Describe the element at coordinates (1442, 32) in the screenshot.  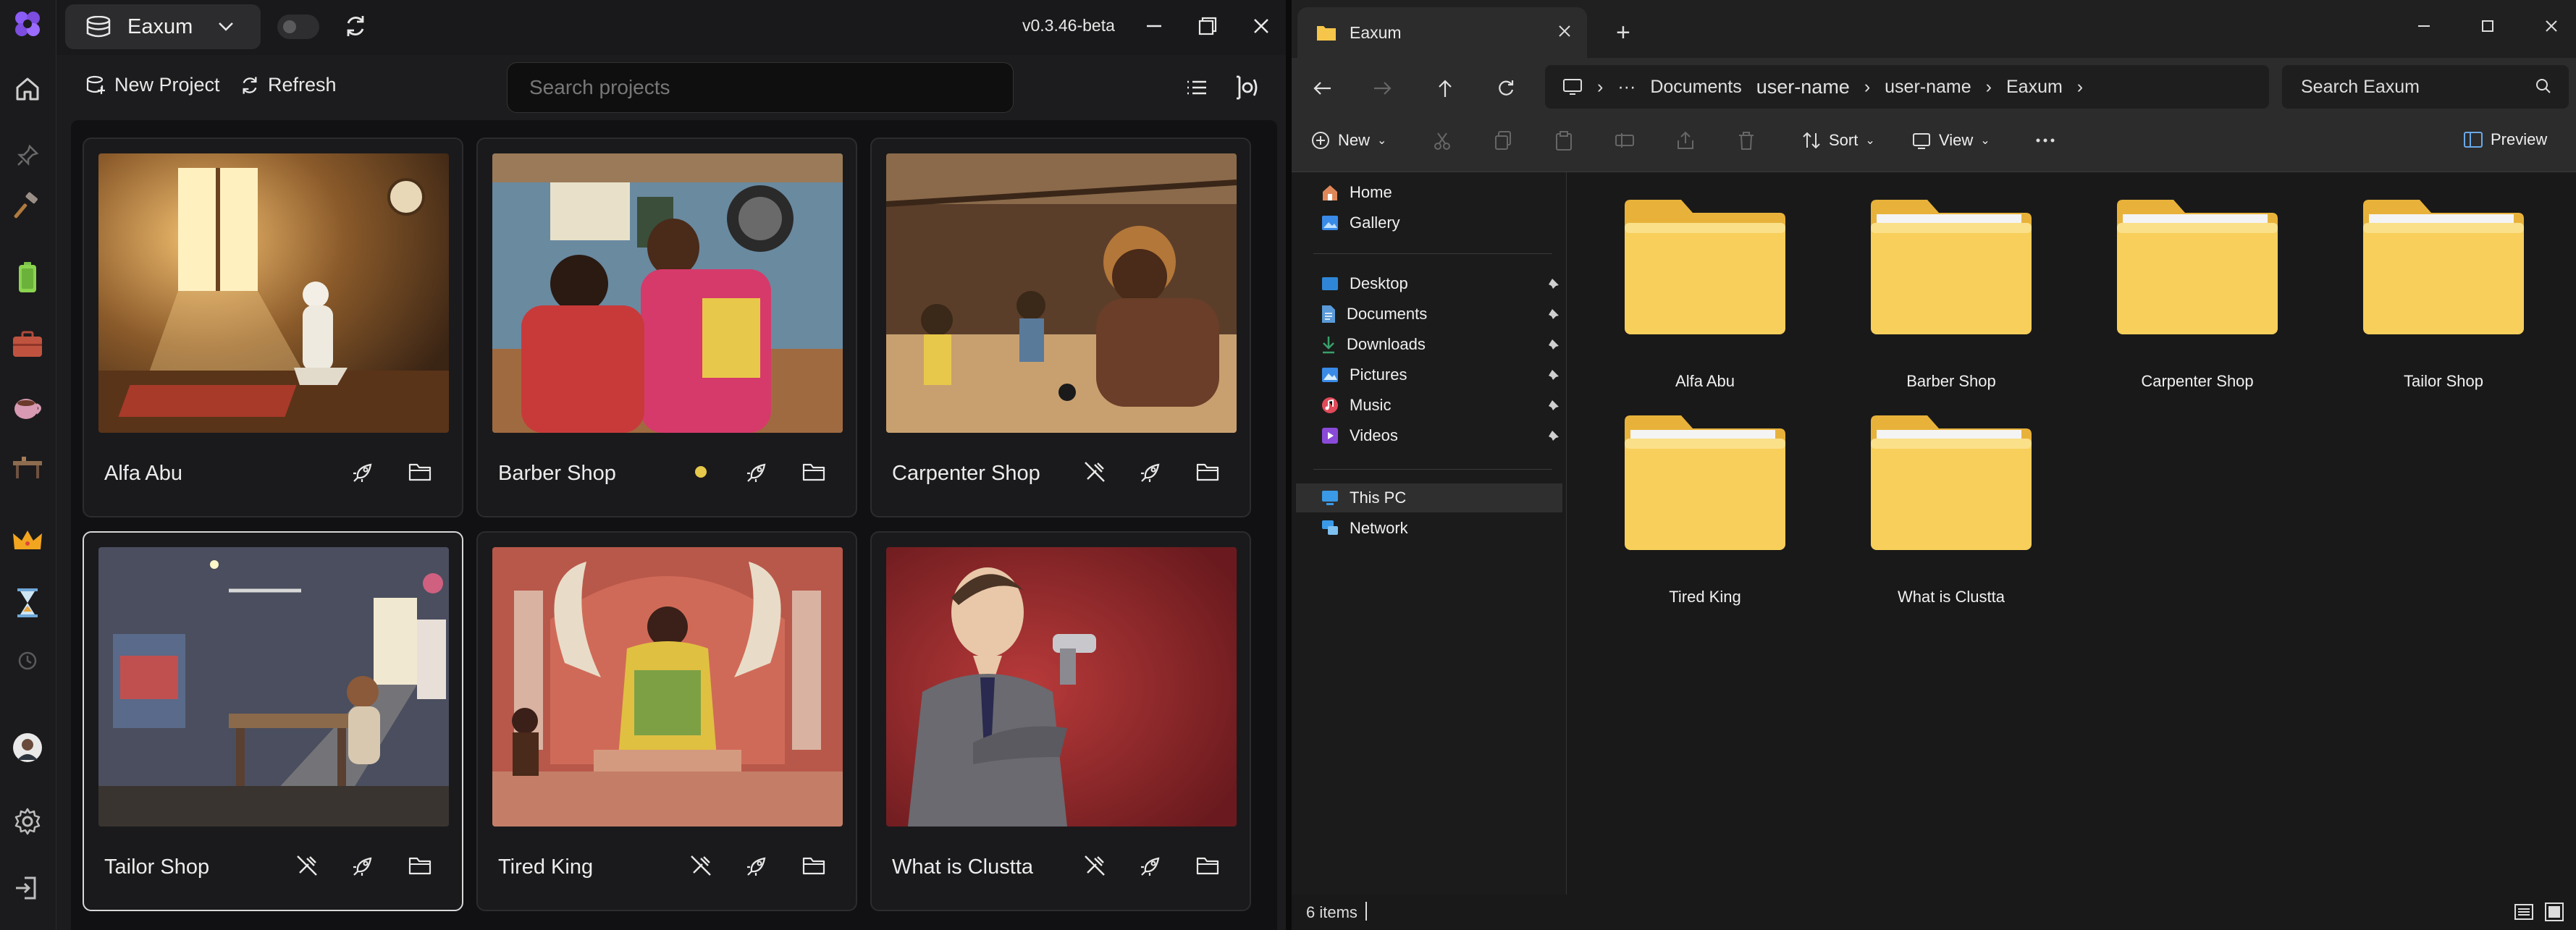
I see `explorer-tab: Eaxum` at that location.